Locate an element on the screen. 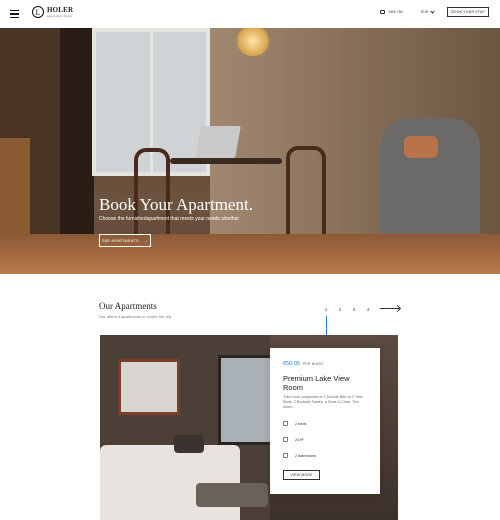 The height and width of the screenshot is (520, 500). menu-icon is located at coordinates (14, 14).